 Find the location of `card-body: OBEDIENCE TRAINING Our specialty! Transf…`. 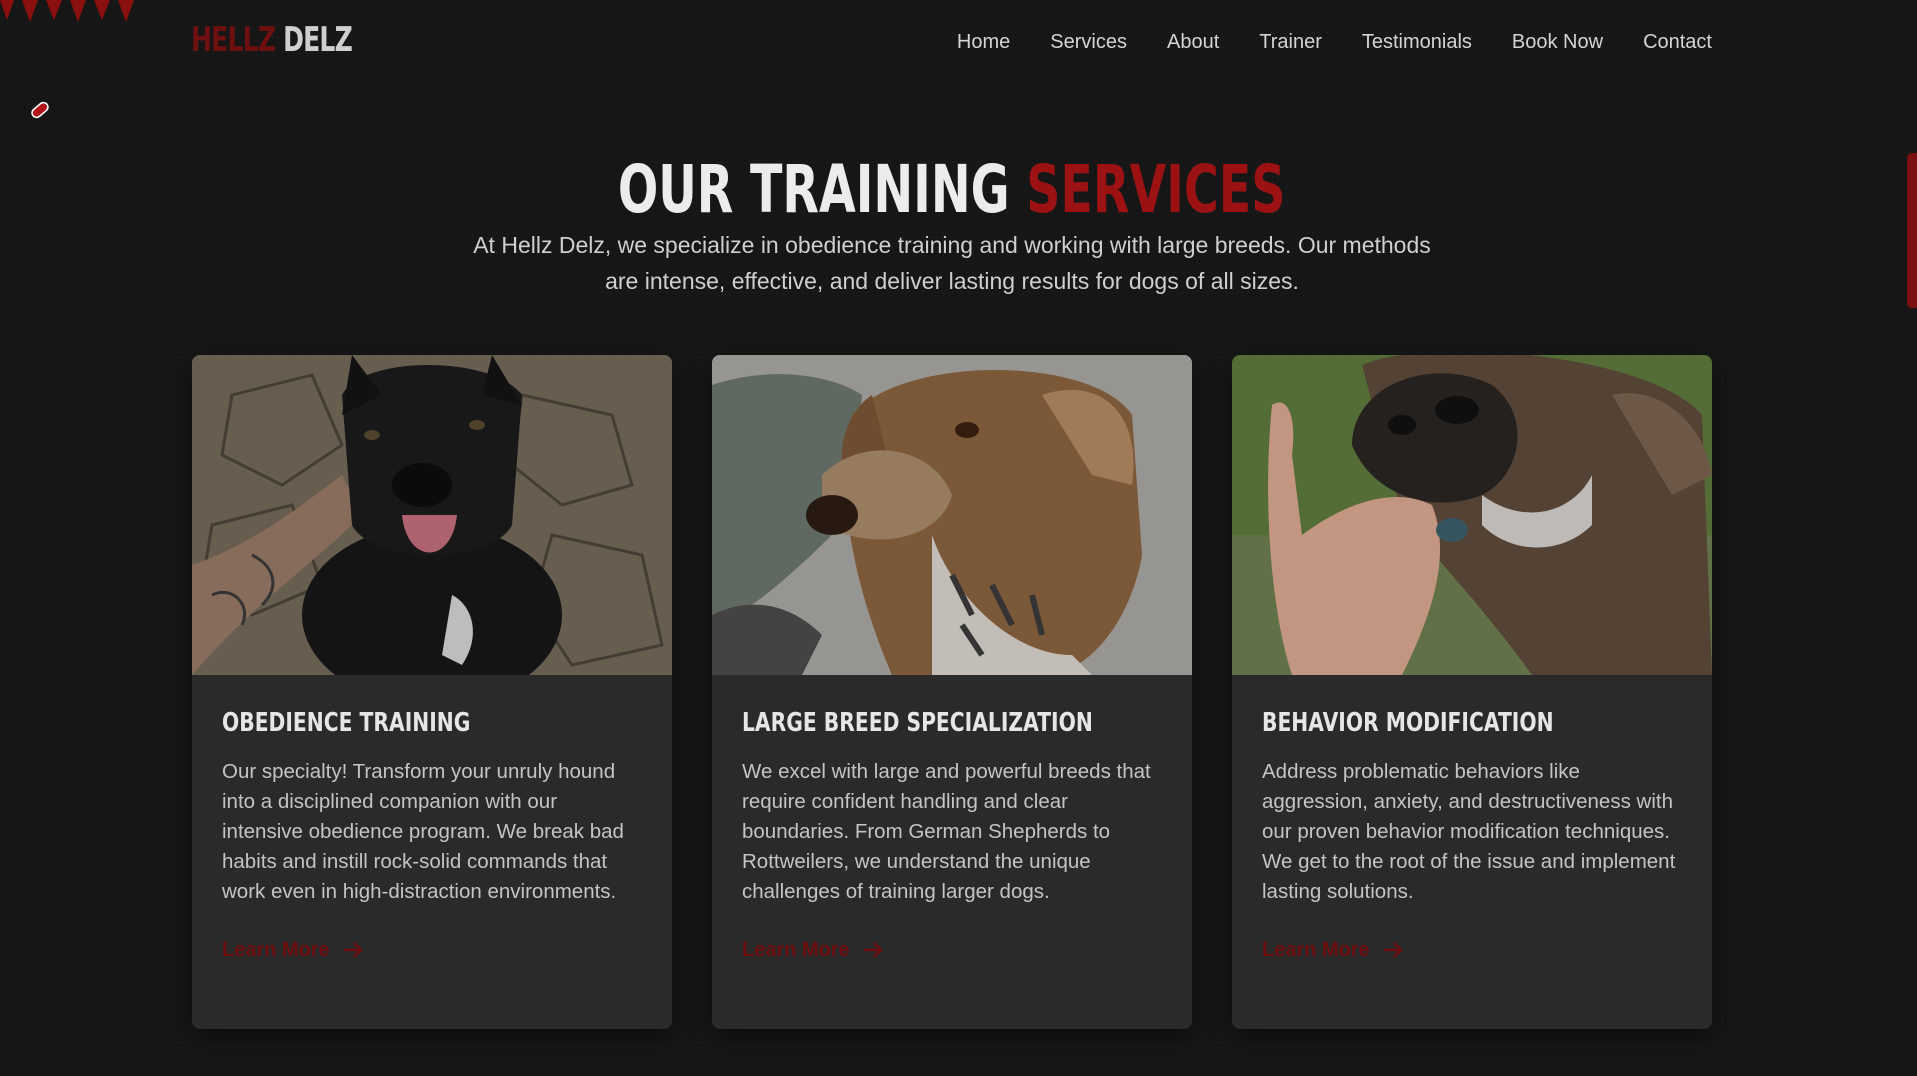

card-body: OBEDIENCE TRAINING Our specialty! Transf… is located at coordinates (432, 835).